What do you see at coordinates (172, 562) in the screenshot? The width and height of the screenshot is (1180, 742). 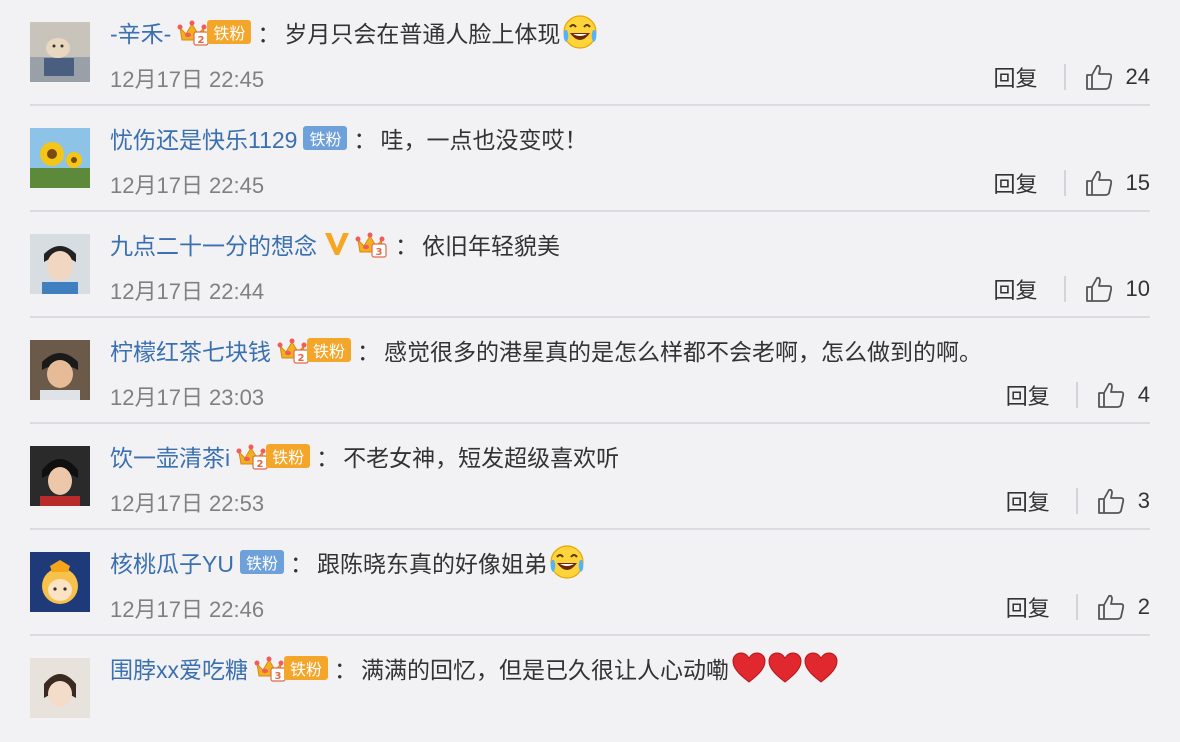 I see `username-link: 核桃瓜子YU` at bounding box center [172, 562].